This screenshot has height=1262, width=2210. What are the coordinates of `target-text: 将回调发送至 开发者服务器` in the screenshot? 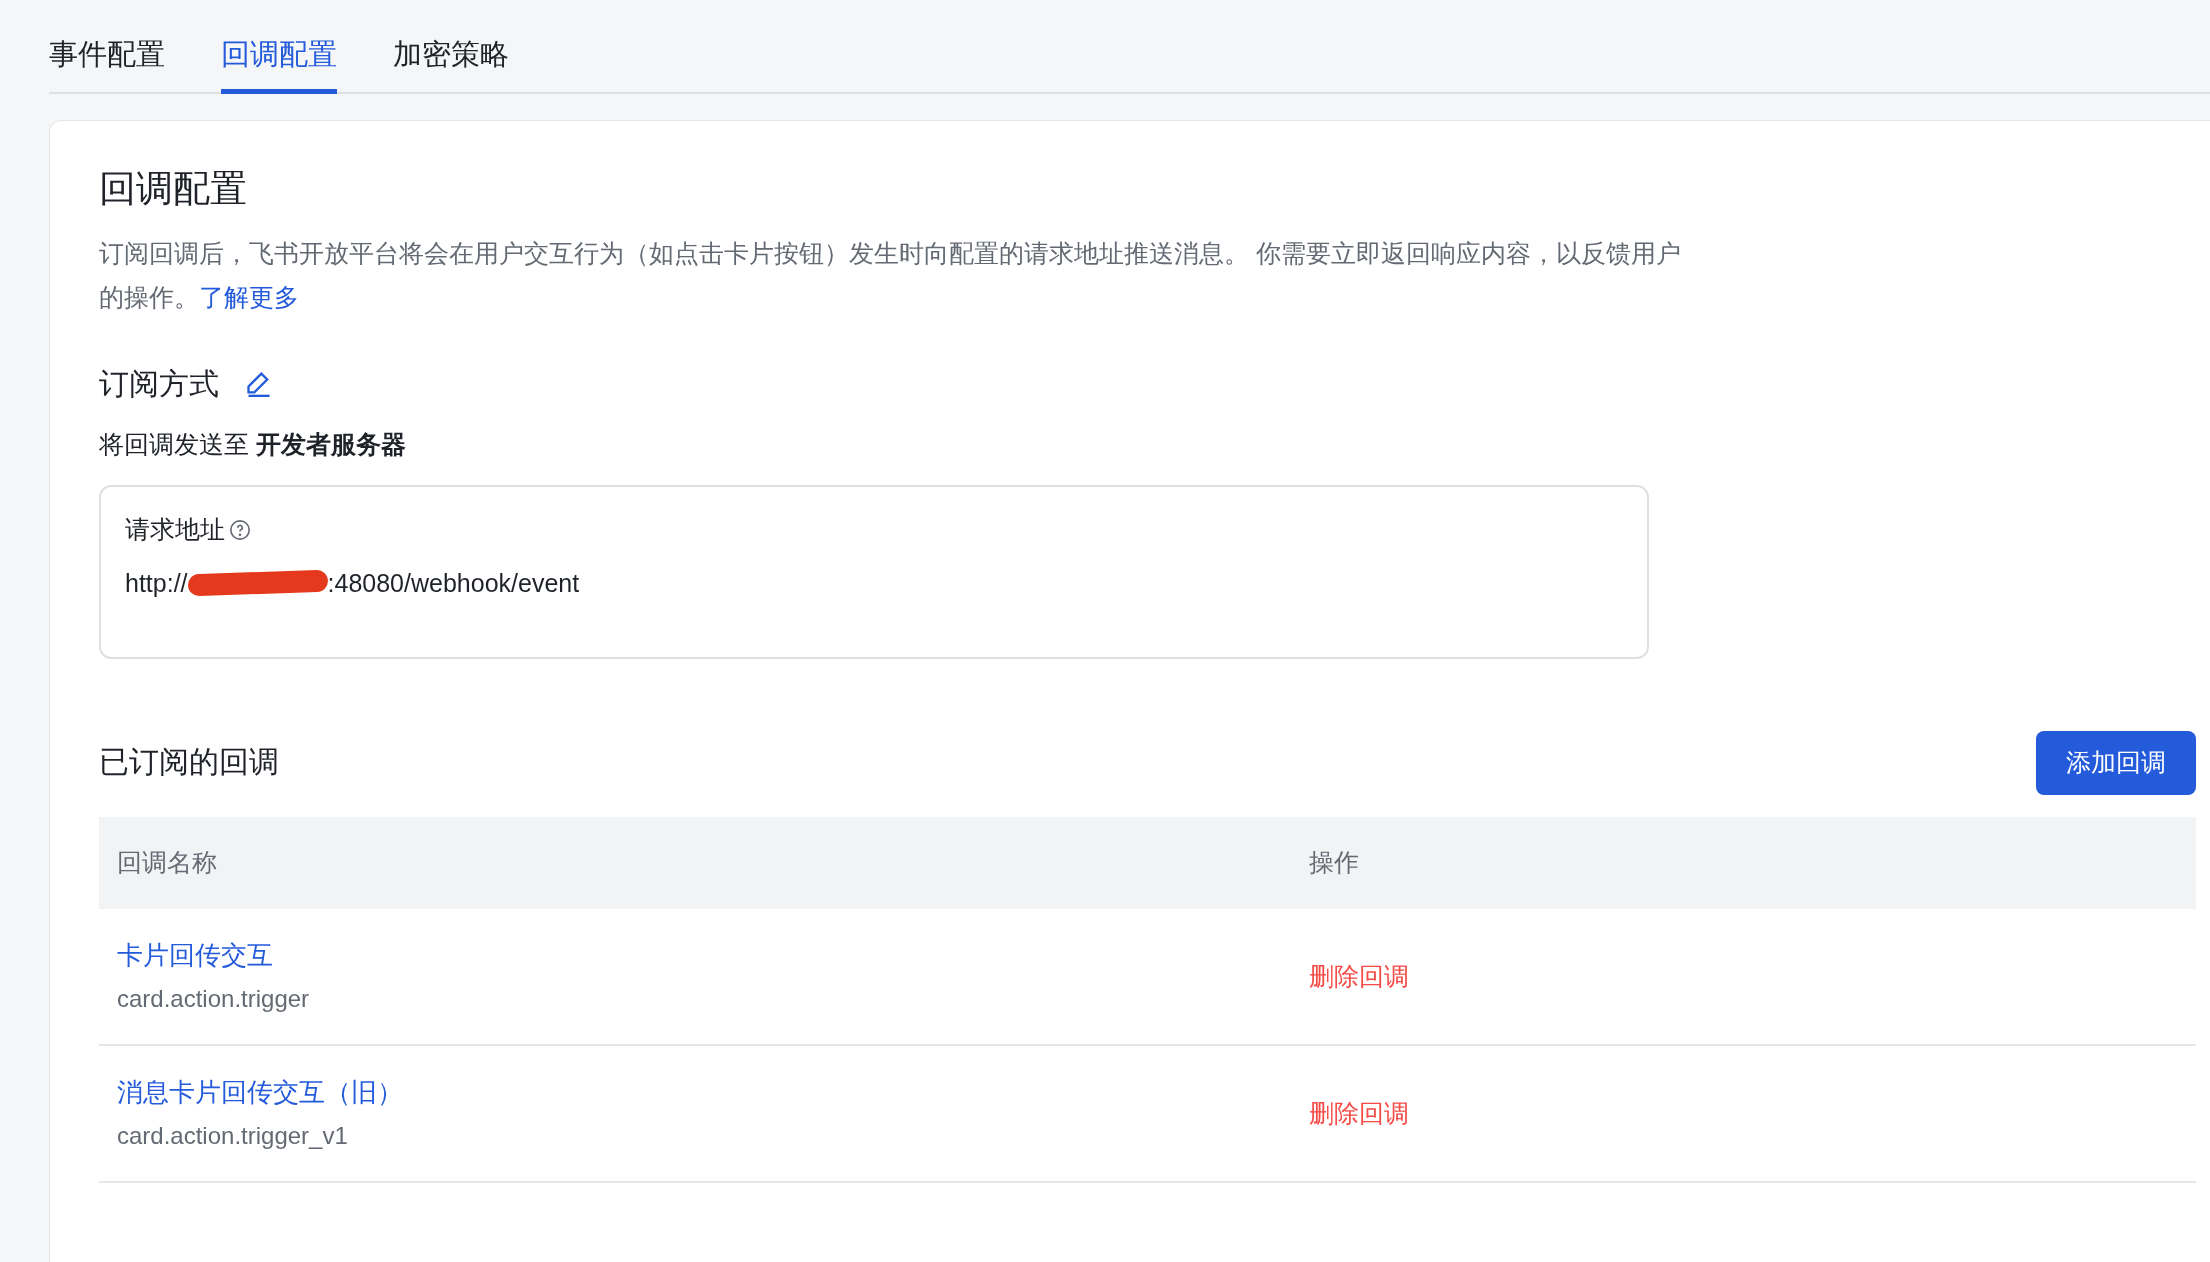 It's located at (253, 444).